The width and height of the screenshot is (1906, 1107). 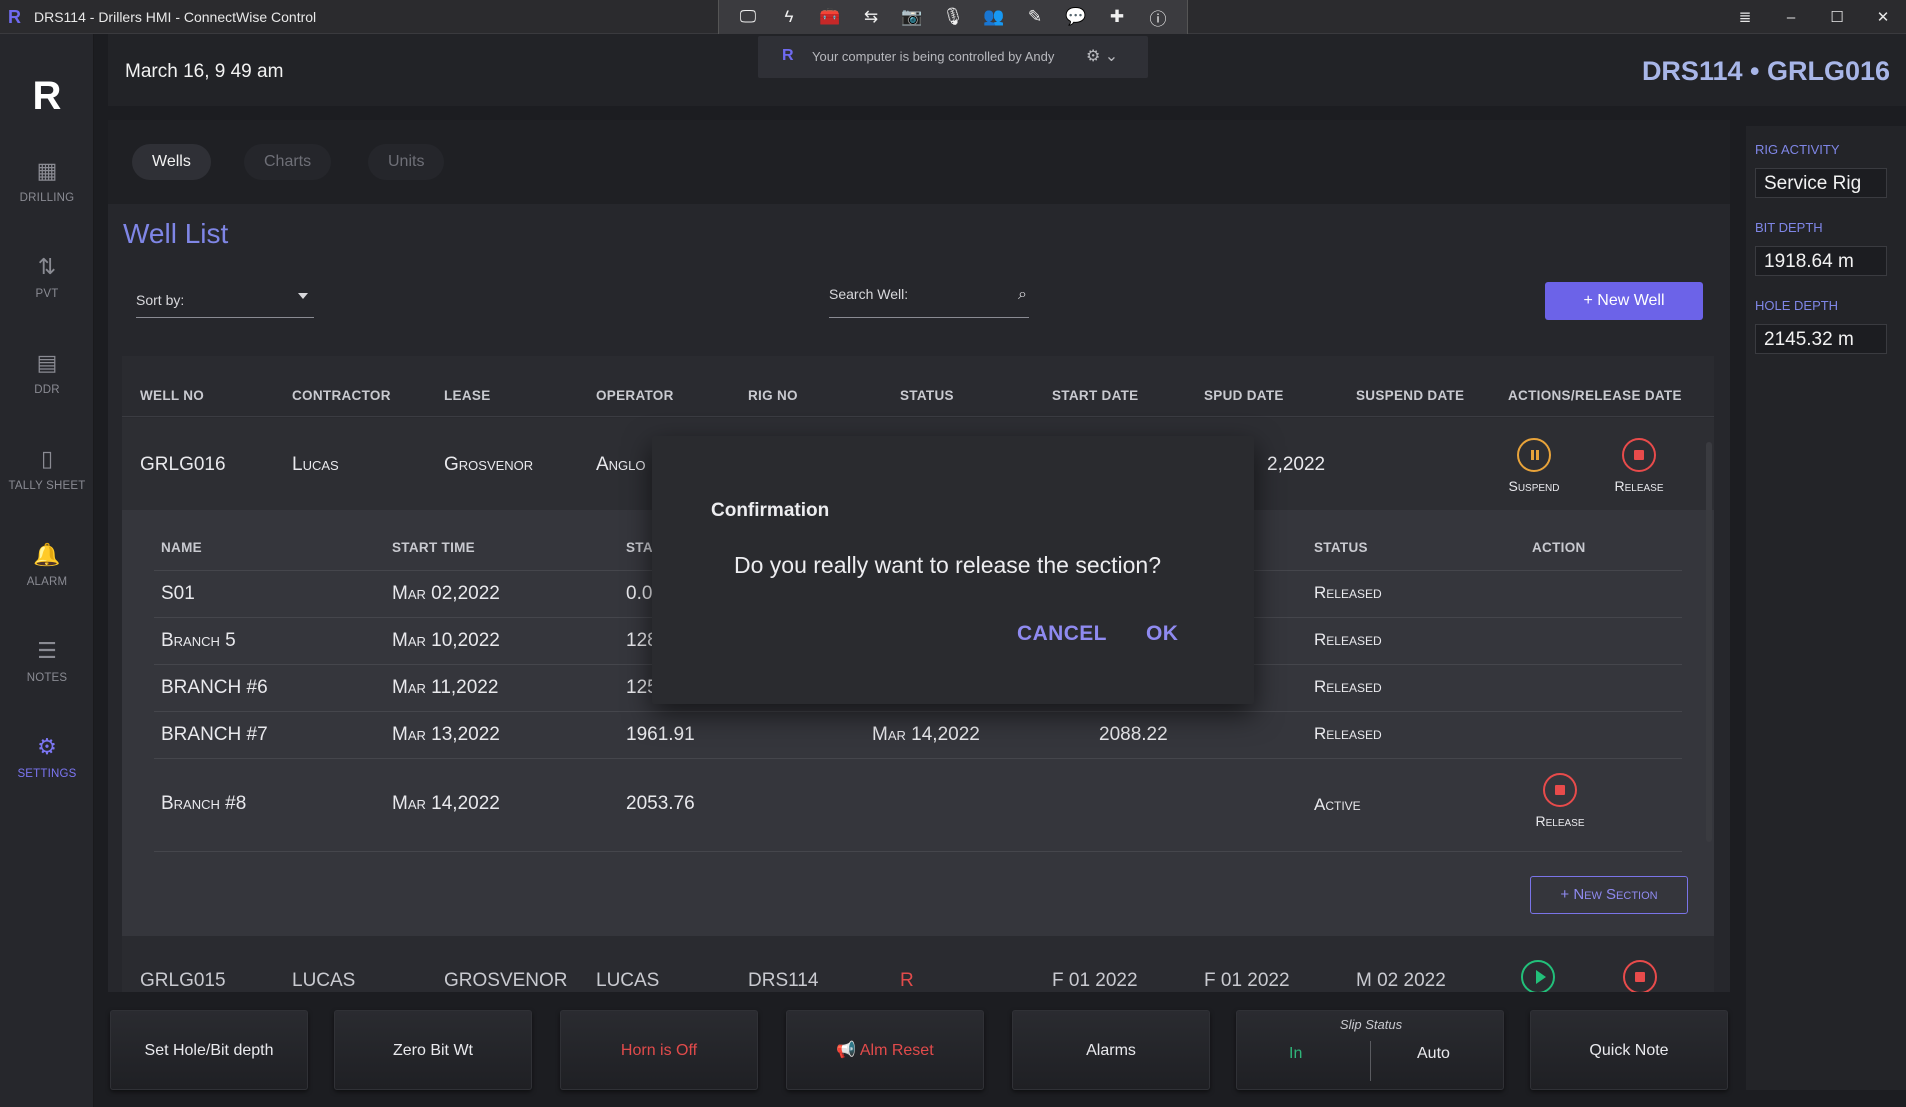 I want to click on new-section-button: + New Section, so click(x=1609, y=895).